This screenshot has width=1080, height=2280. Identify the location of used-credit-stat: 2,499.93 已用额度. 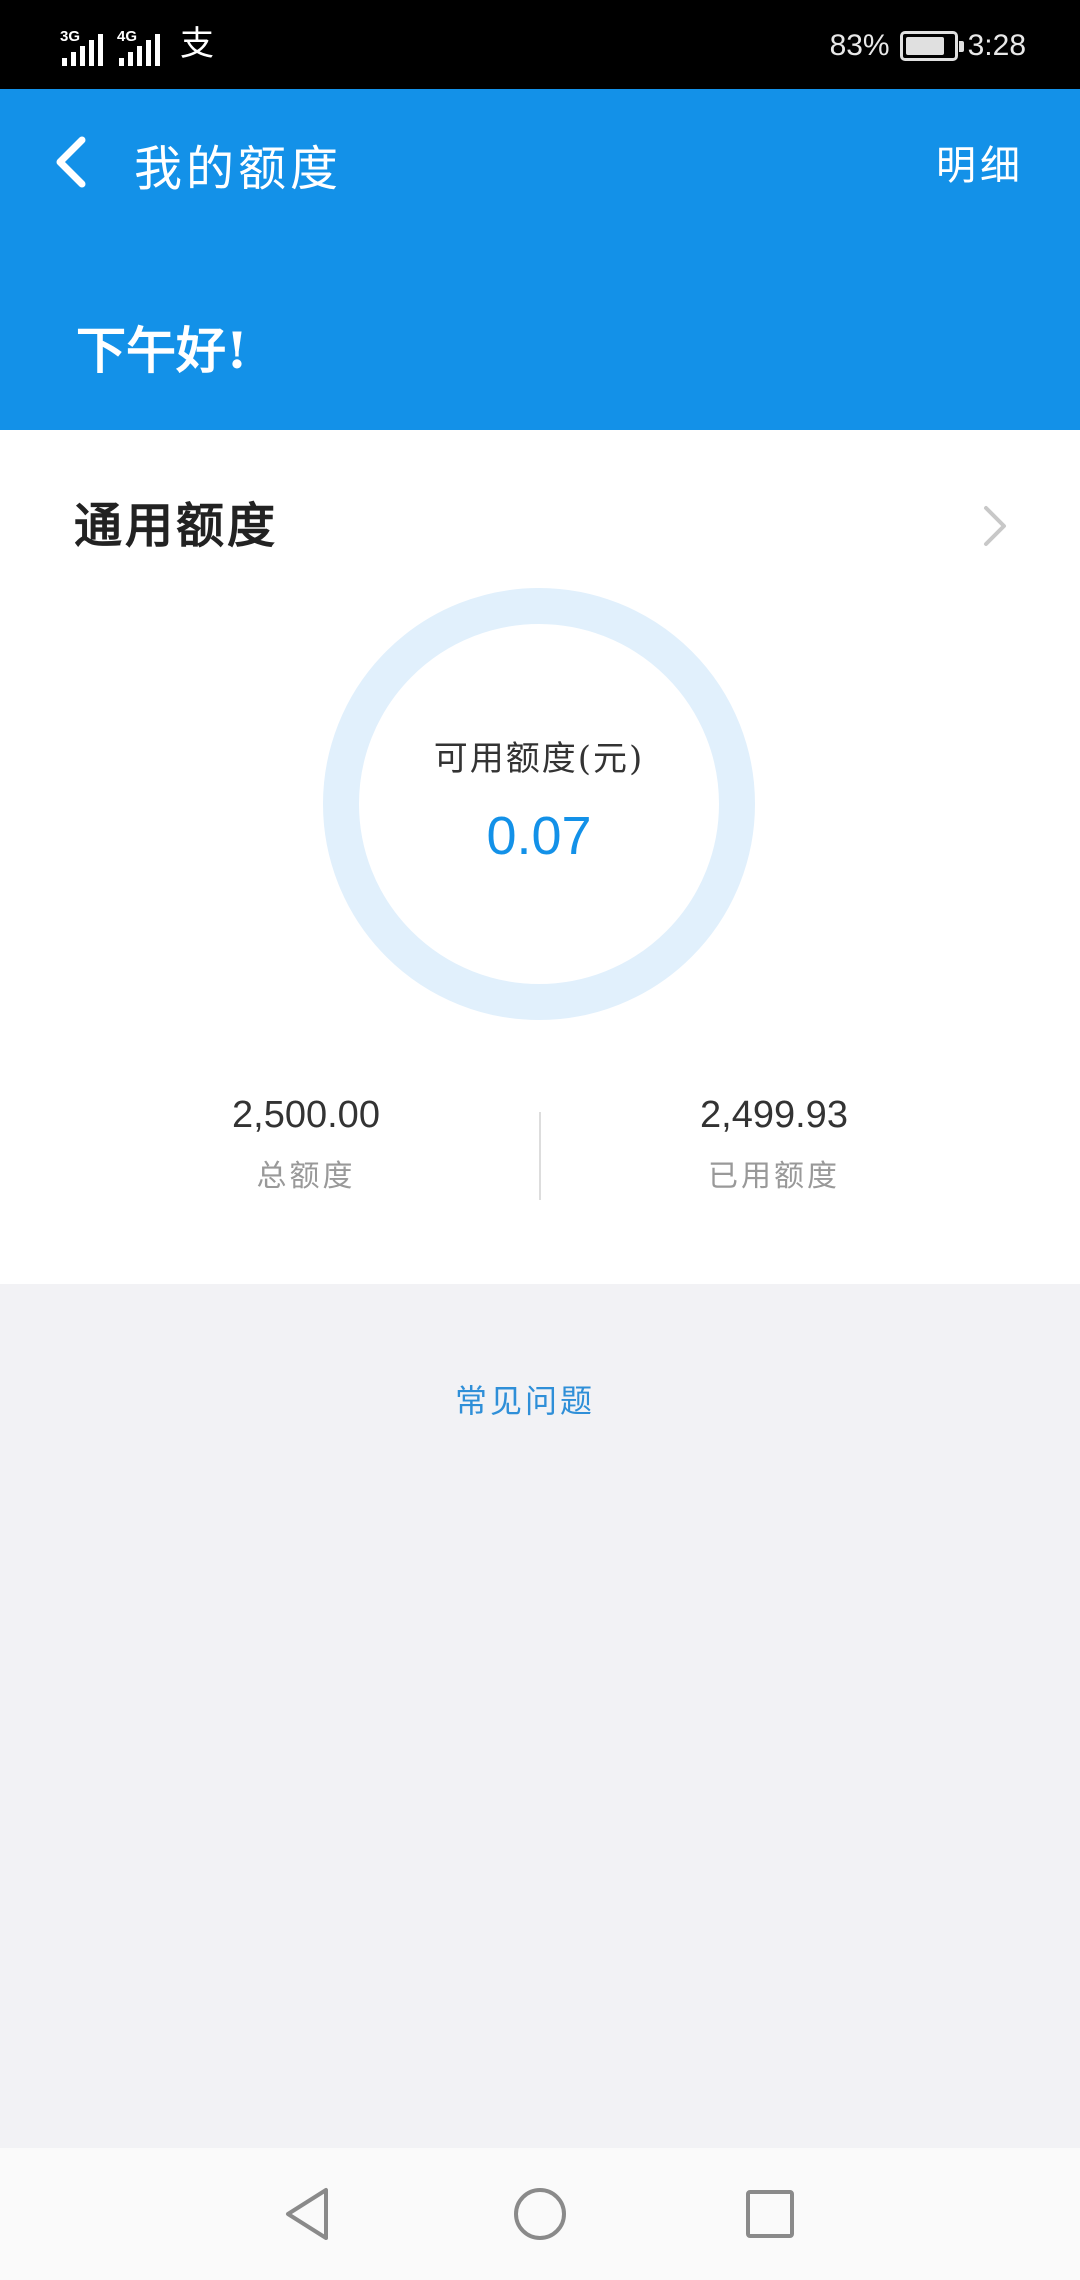
(774, 1144).